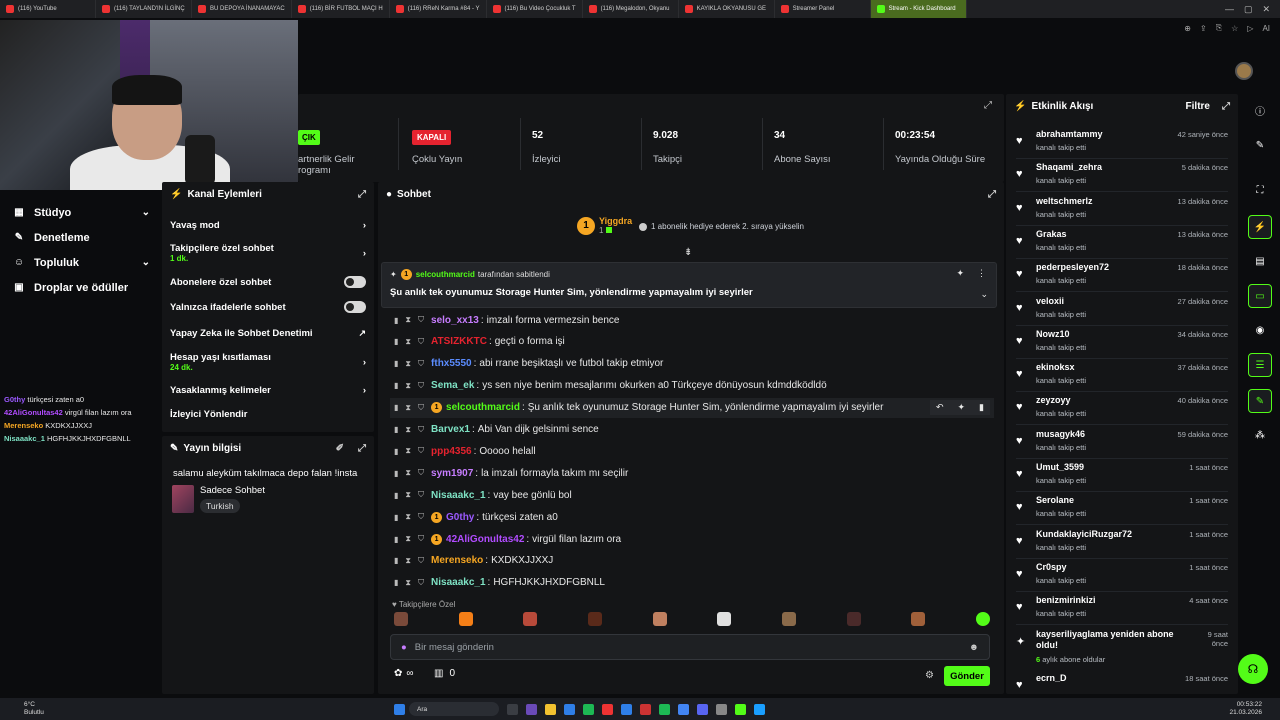 This screenshot has width=1280, height=720. I want to click on feed-item-name: Serolane, so click(1055, 500).